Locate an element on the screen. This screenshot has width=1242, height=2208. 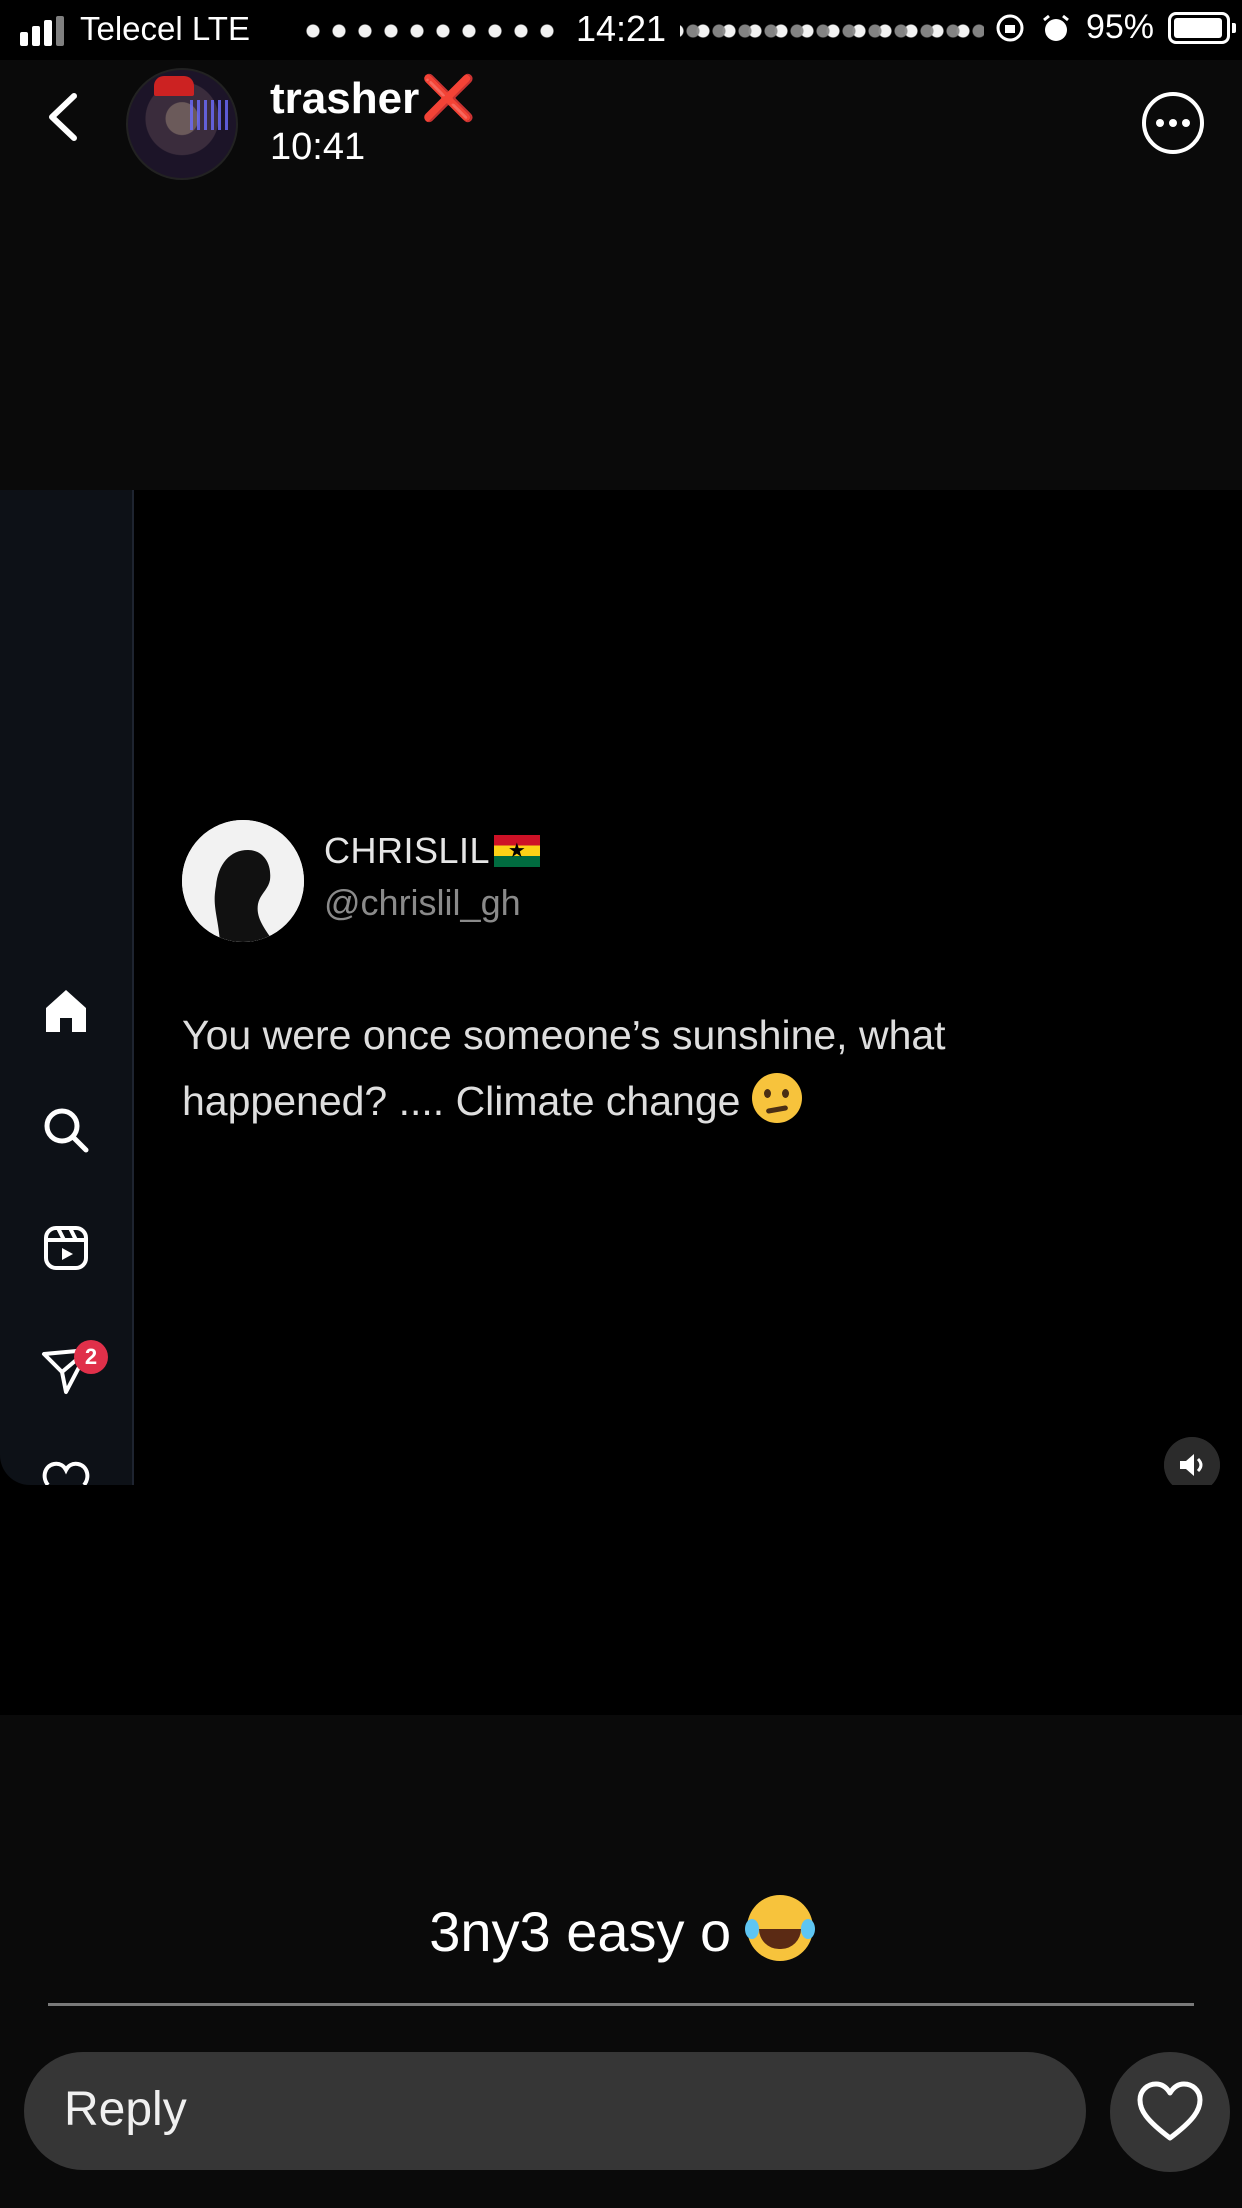
story-caption: 3ny3 easy o is located at coordinates (621, 1929).